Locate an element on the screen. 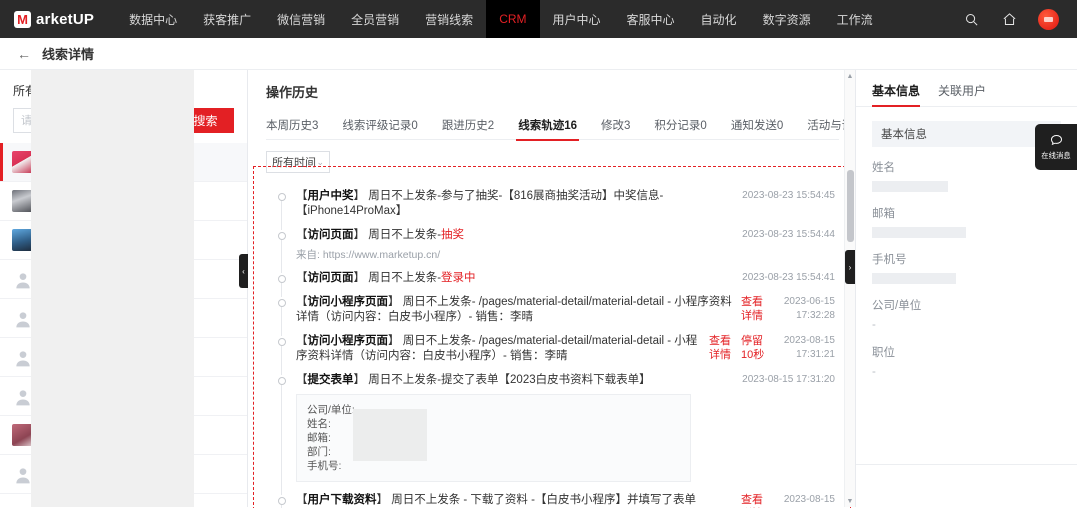 The image size is (1077, 508). timeline-item-text: 【提交表单】 周日不上发条-提交了表单【2023白皮书资料下载表单】 is located at coordinates (473, 380).